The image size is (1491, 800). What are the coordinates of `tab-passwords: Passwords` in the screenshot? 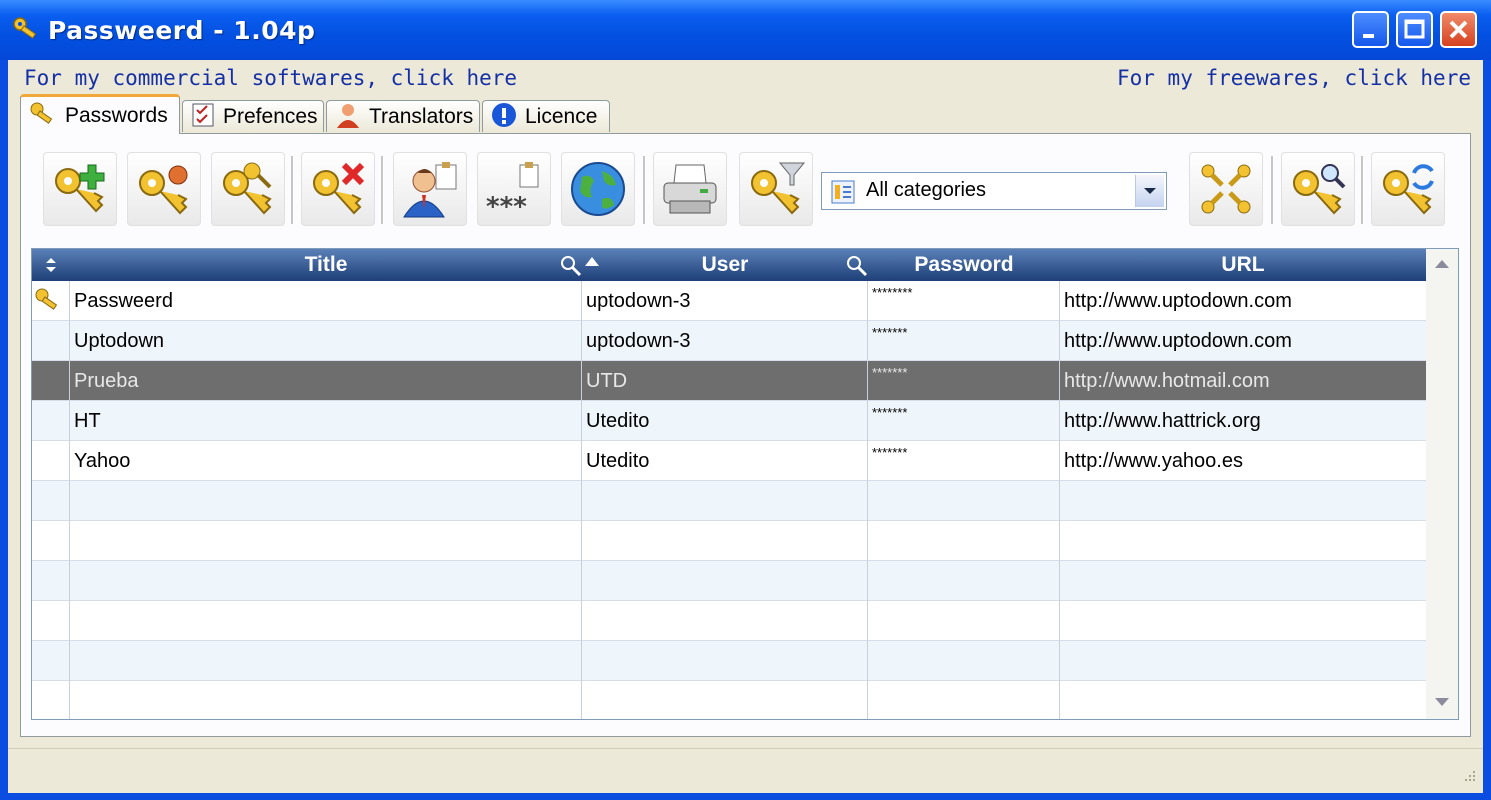 It's located at (100, 114).